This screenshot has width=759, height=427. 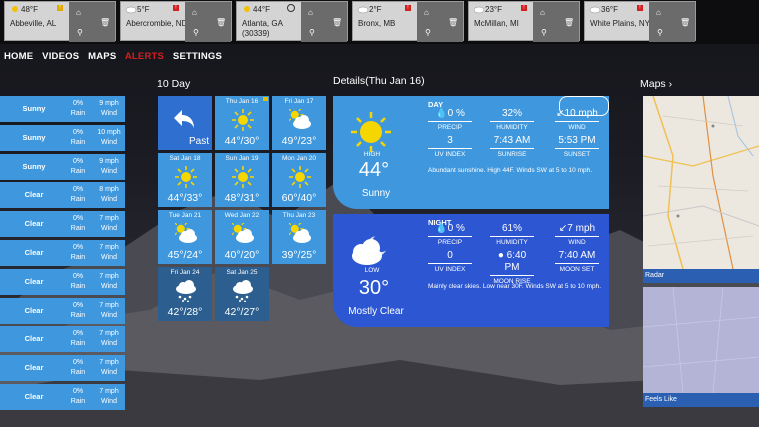 I want to click on city-card: 48°F Abbeville, AL! ⌂ 🗑 ⚲, so click(x=60, y=21).